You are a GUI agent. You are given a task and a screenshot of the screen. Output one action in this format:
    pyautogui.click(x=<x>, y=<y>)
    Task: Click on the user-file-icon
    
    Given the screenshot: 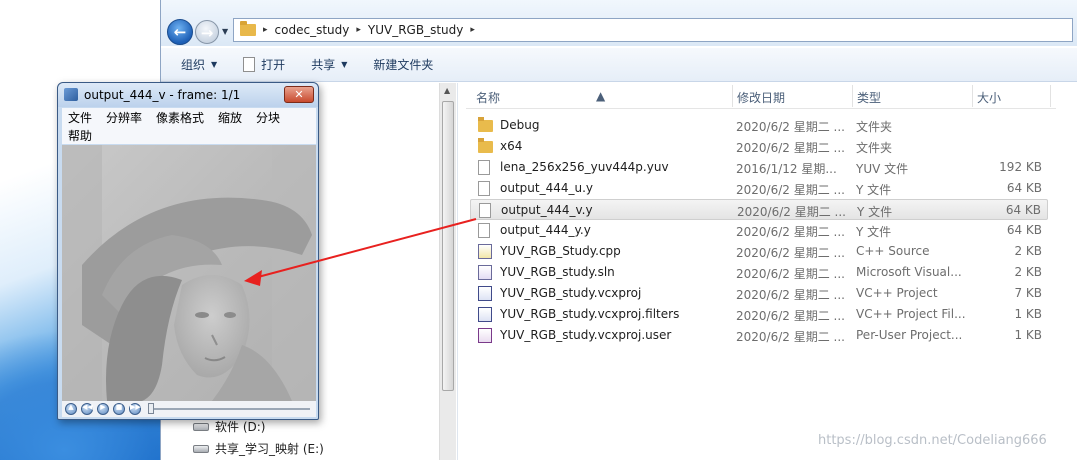 What is the action you would take?
    pyautogui.click(x=485, y=335)
    